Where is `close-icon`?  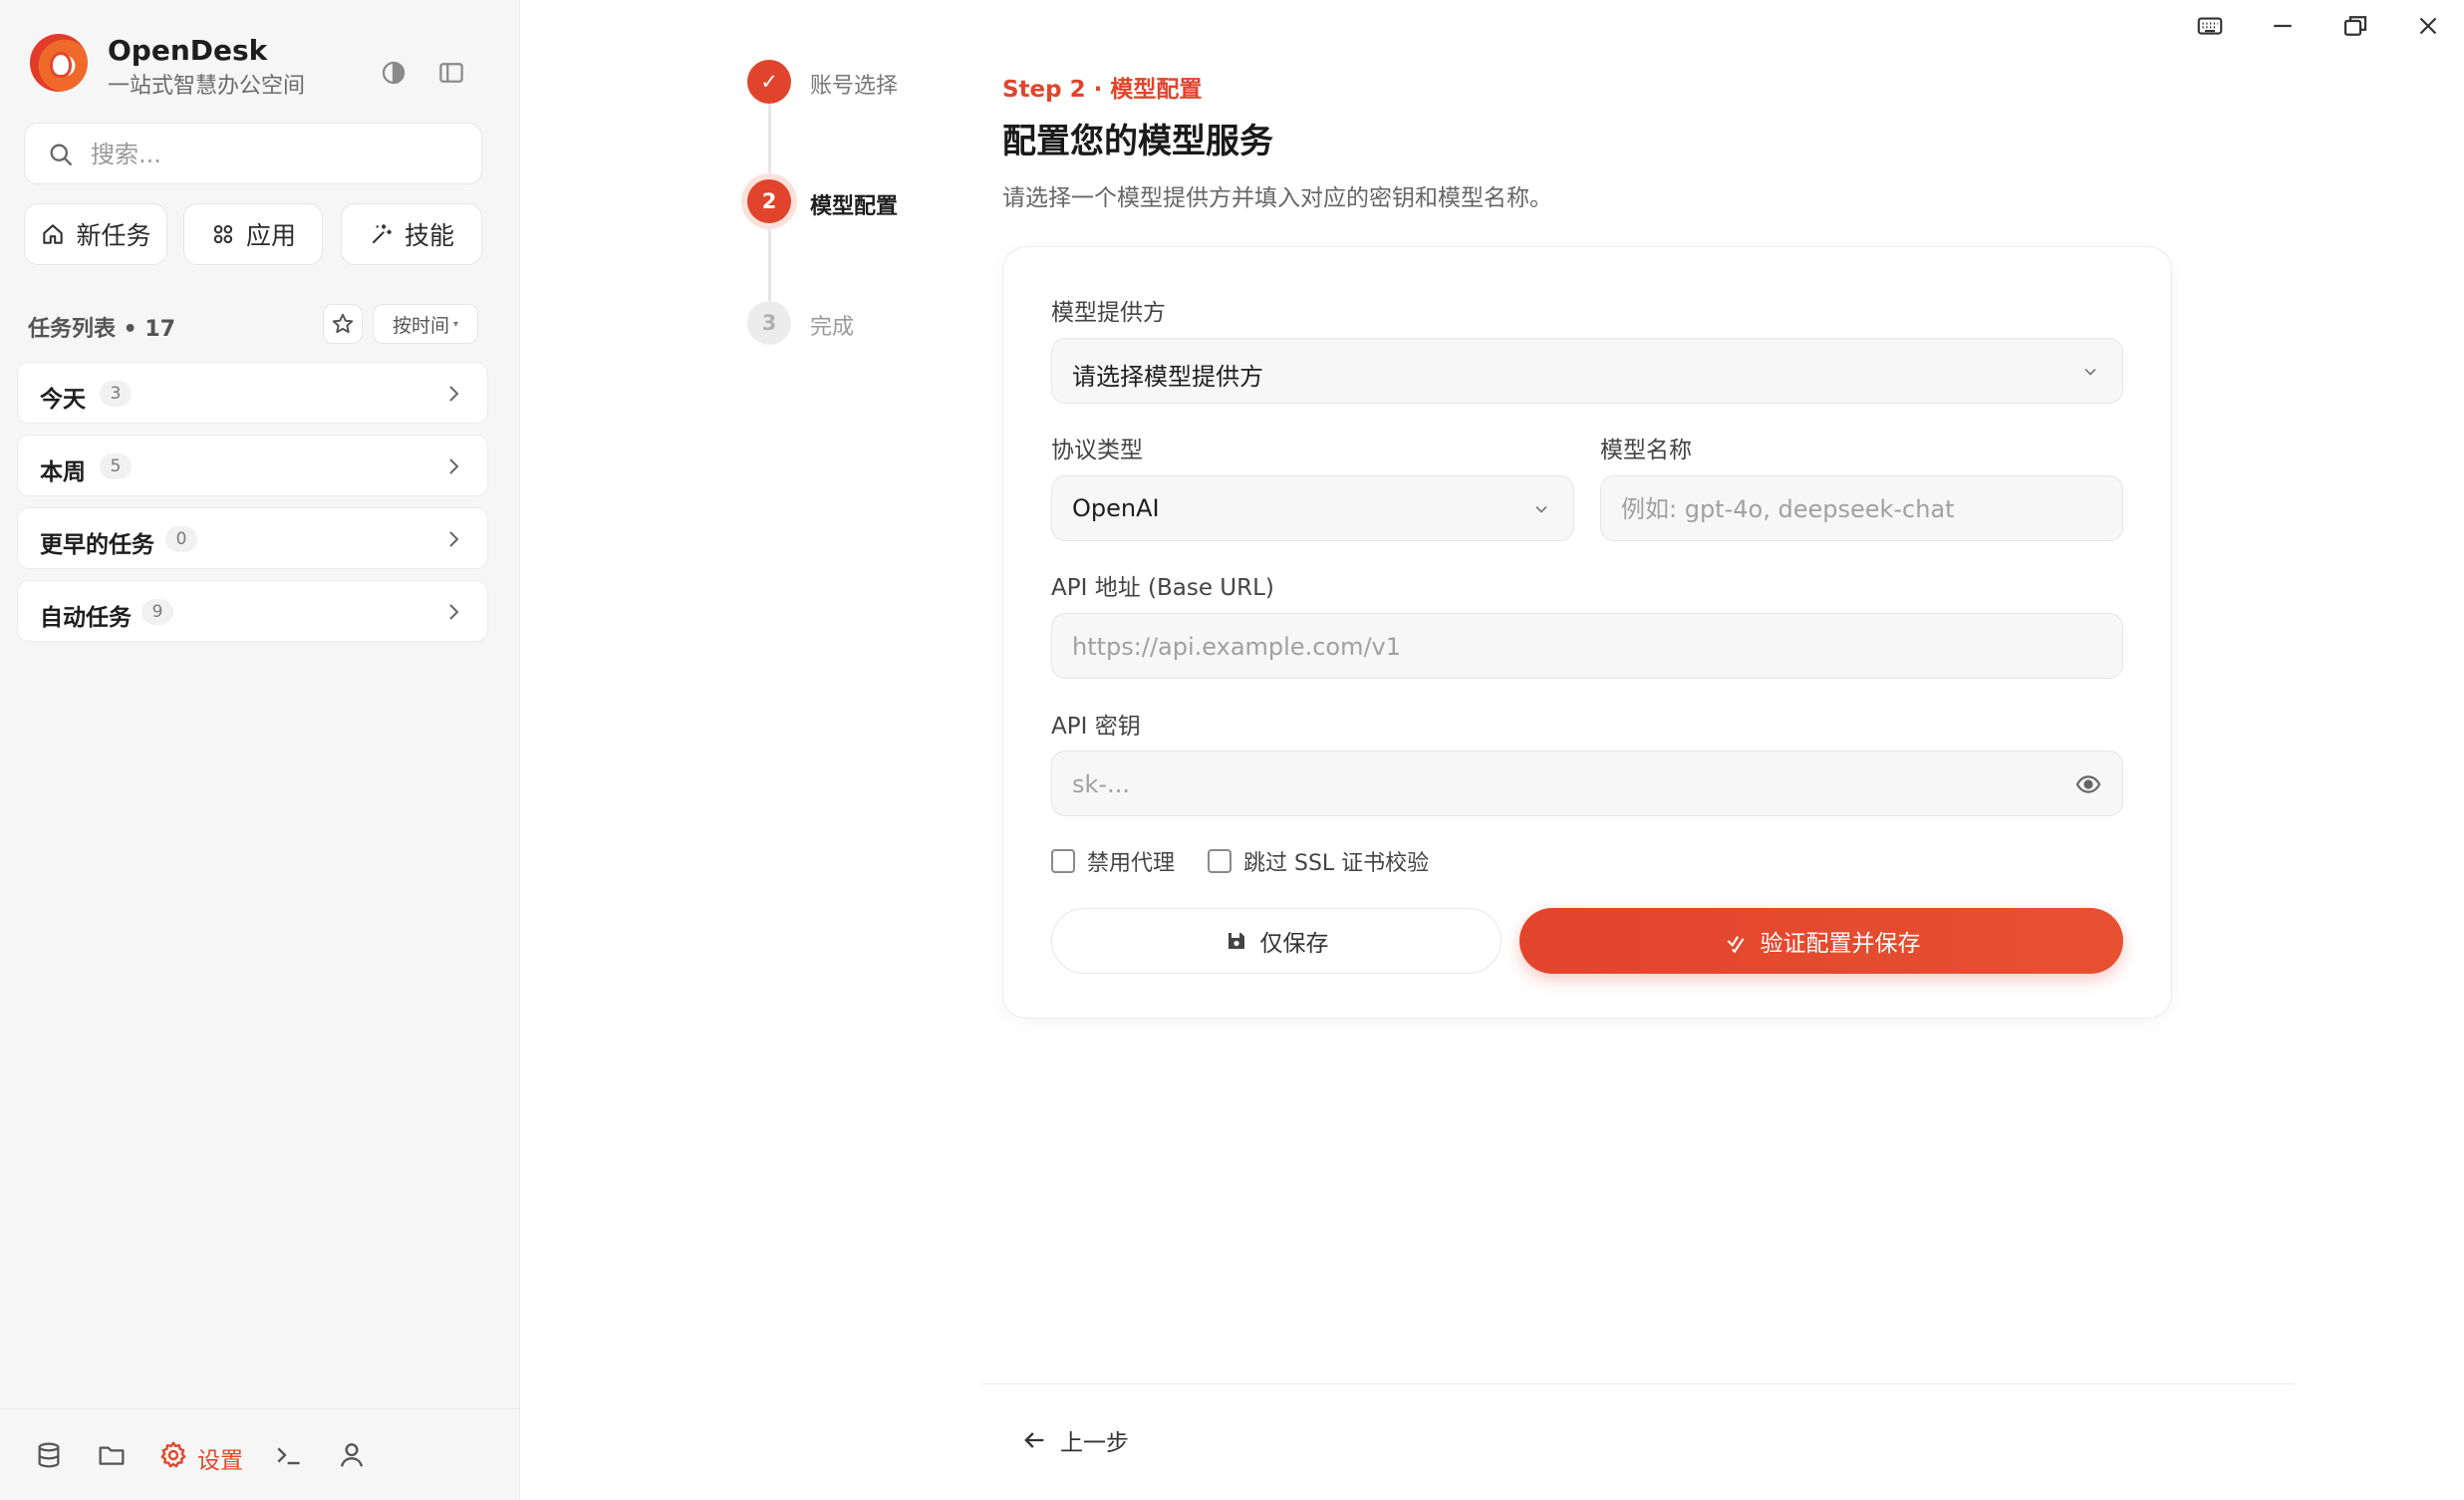 close-icon is located at coordinates (2428, 26).